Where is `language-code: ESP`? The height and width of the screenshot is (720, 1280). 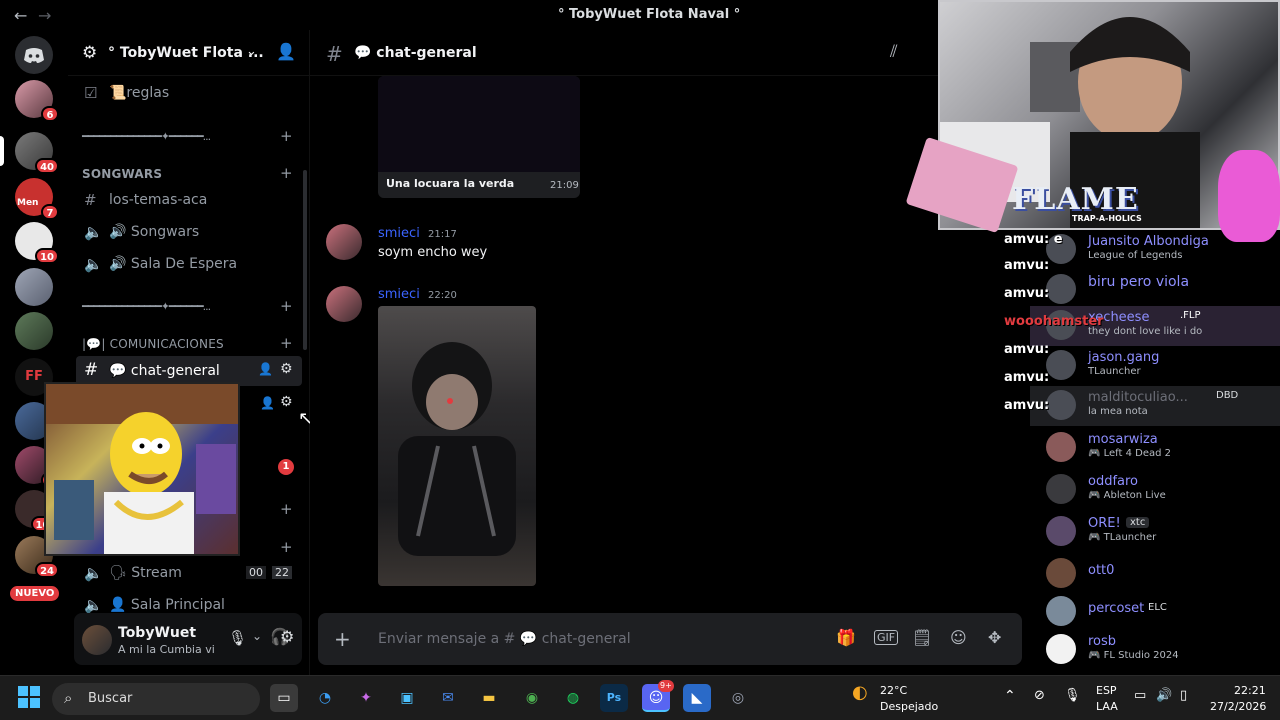
language-code: ESP is located at coordinates (1106, 690).